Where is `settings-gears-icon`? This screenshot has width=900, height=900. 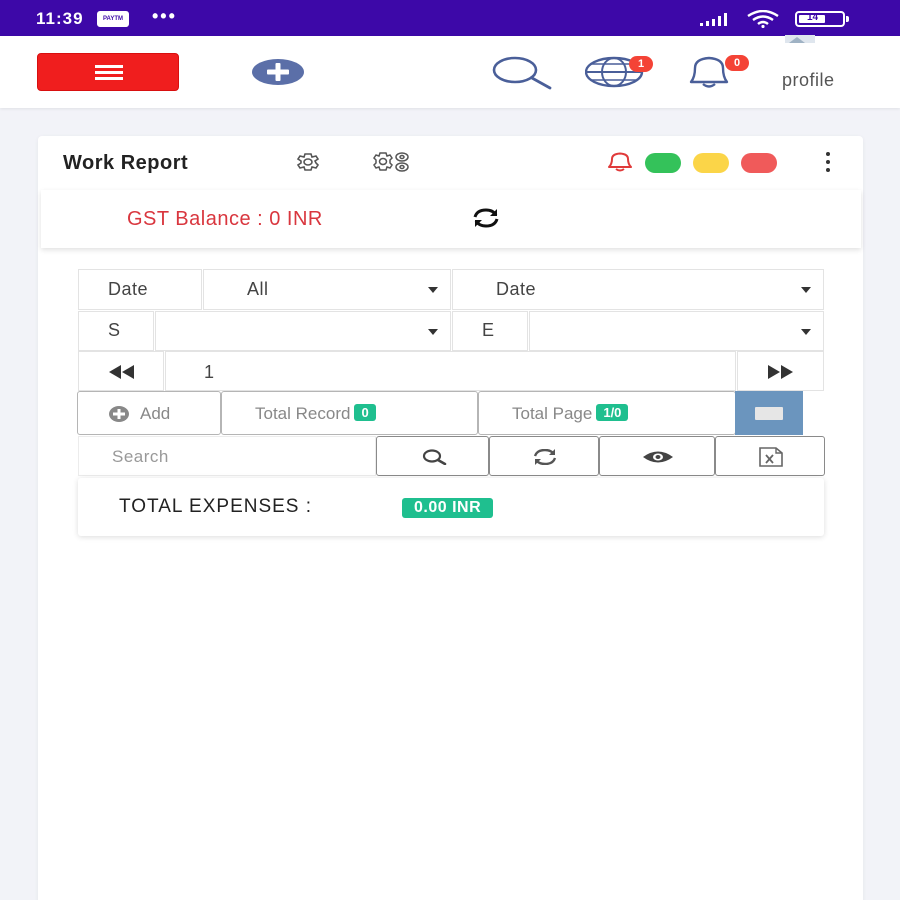 settings-gears-icon is located at coordinates (392, 162).